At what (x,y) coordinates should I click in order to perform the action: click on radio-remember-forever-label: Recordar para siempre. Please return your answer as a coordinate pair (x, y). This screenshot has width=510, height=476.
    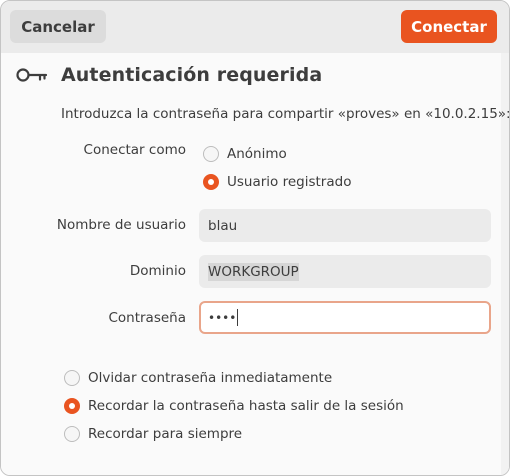
    Looking at the image, I should click on (165, 434).